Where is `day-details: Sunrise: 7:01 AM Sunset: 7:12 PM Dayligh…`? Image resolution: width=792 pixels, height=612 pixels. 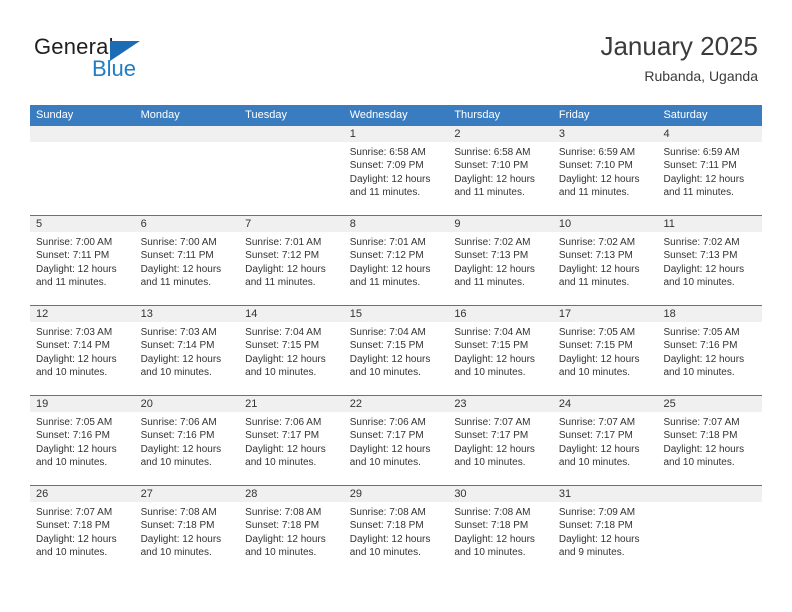
day-details: Sunrise: 7:01 AM Sunset: 7:12 PM Dayligh… is located at coordinates (396, 261).